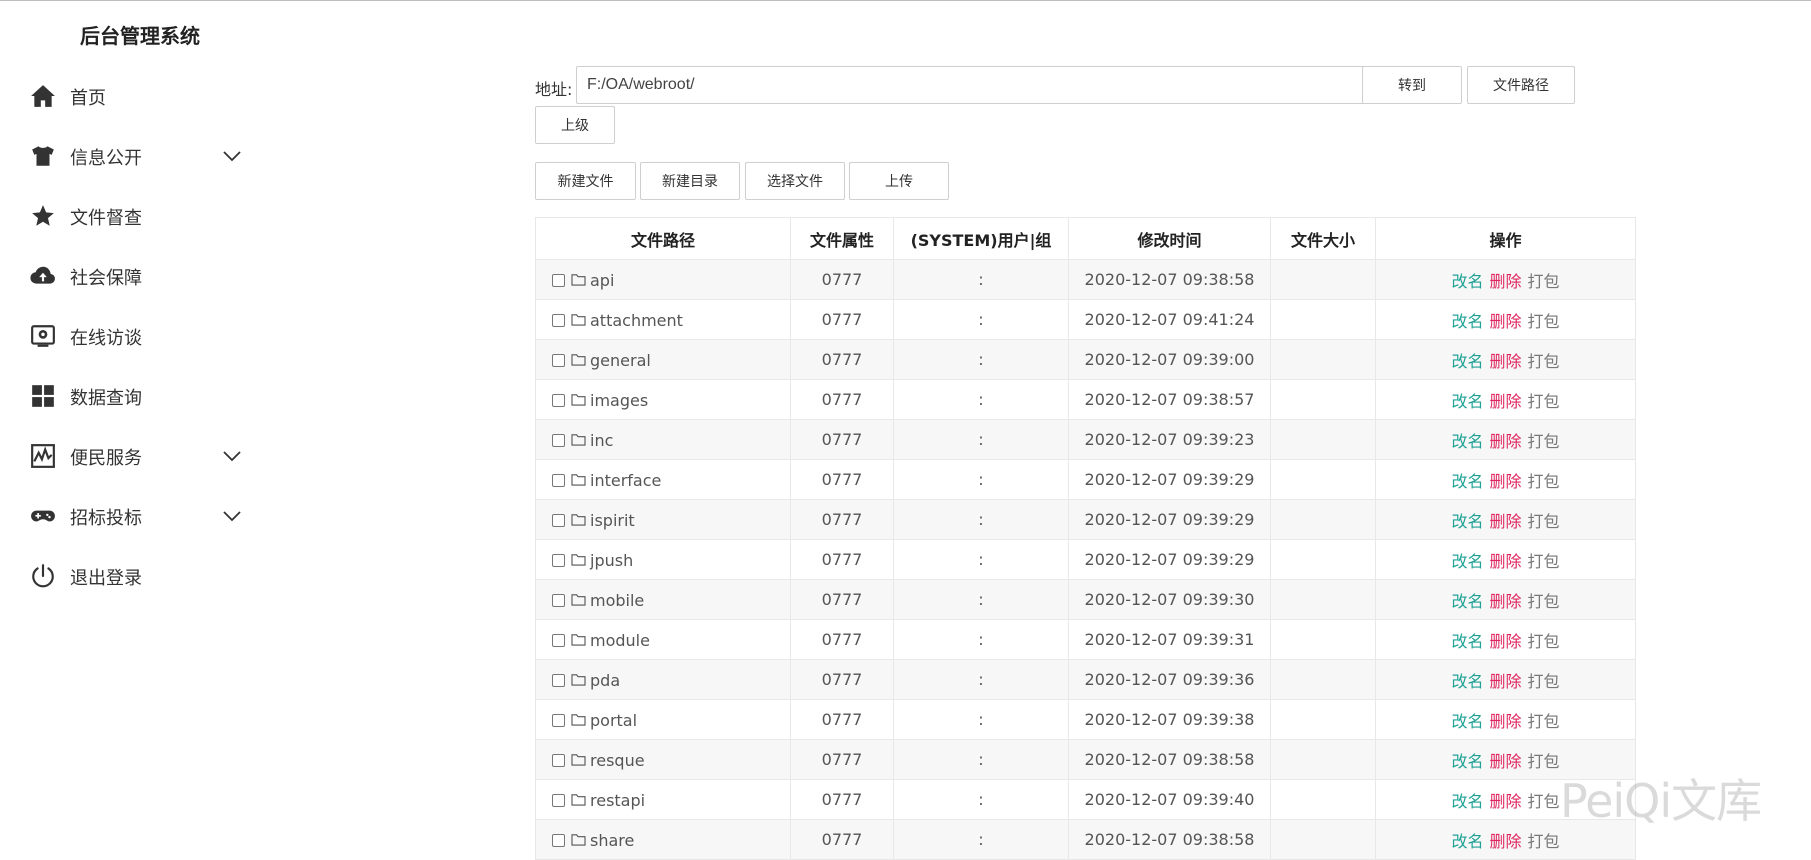 Image resolution: width=1811 pixels, height=860 pixels. Describe the element at coordinates (611, 560) in the screenshot. I see `file-name-link: jpush` at that location.